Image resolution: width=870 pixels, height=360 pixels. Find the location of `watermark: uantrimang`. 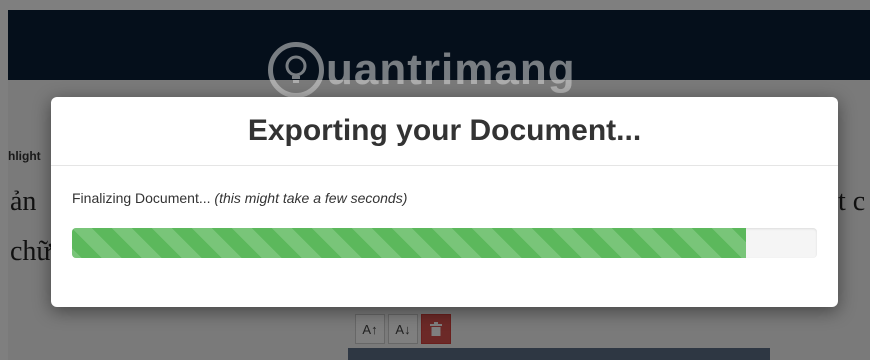

watermark: uantrimang is located at coordinates (422, 70).